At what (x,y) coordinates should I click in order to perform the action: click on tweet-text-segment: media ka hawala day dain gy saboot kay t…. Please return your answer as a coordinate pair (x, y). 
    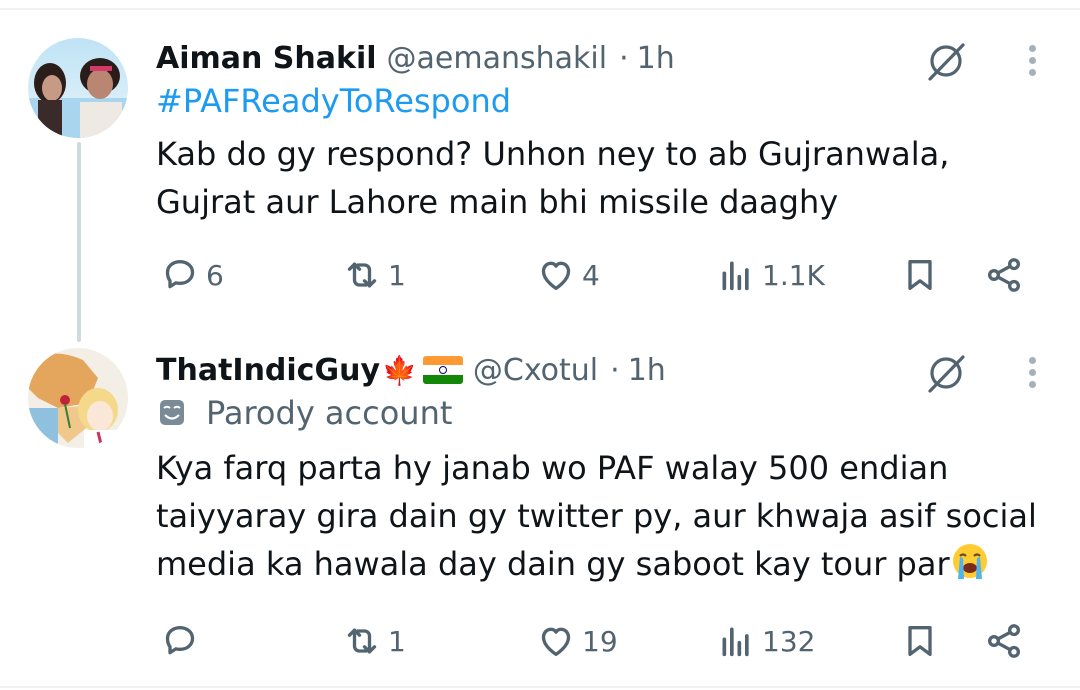
    Looking at the image, I should click on (553, 564).